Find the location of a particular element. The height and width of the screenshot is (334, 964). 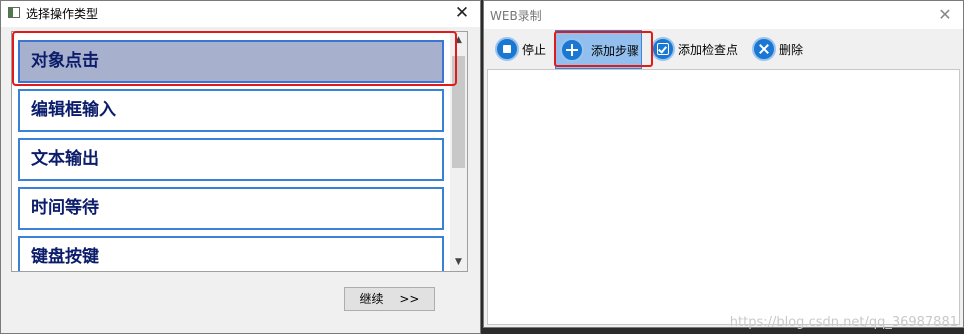

operation-item-input: 编辑框输入 is located at coordinates (231, 110).